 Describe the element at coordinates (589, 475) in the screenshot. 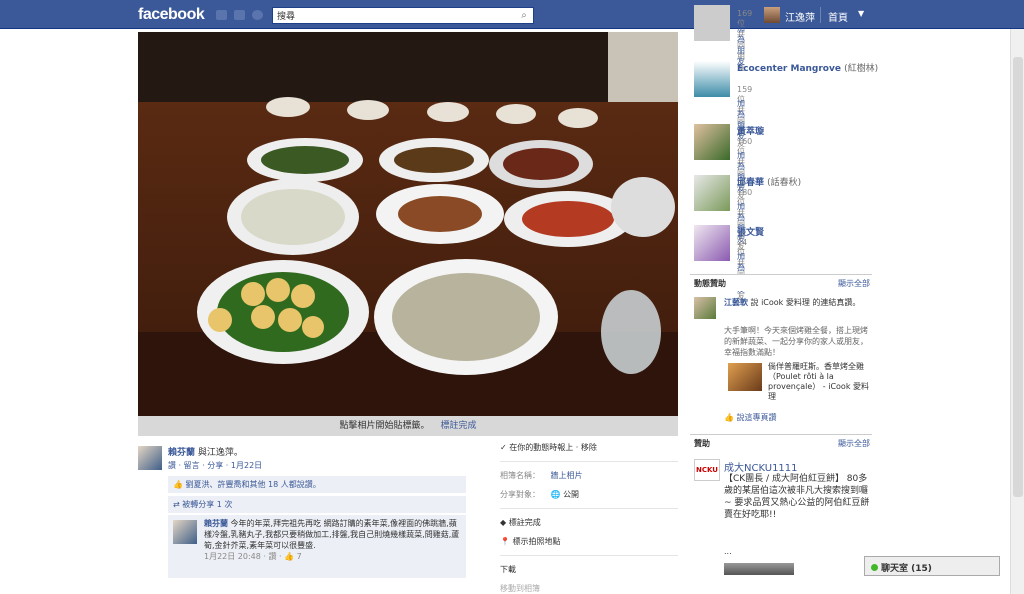

I see `album-row: 相簿名稱： 牆上相片` at that location.